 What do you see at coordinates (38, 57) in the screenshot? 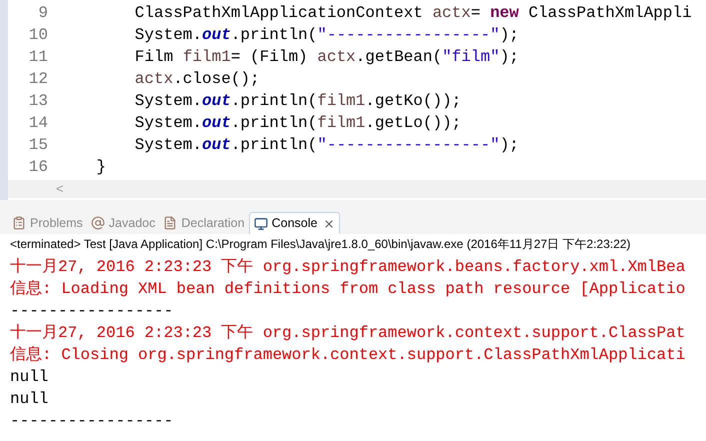
I see `line-number: 11` at bounding box center [38, 57].